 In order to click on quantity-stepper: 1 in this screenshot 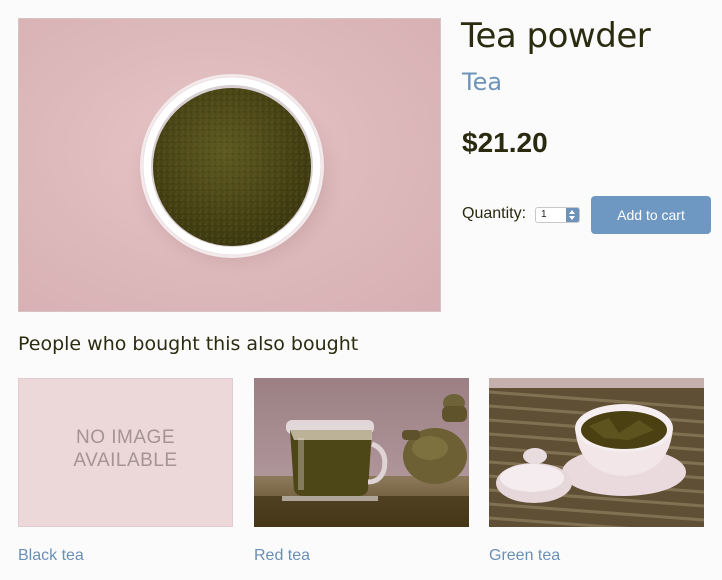, I will do `click(557, 215)`.